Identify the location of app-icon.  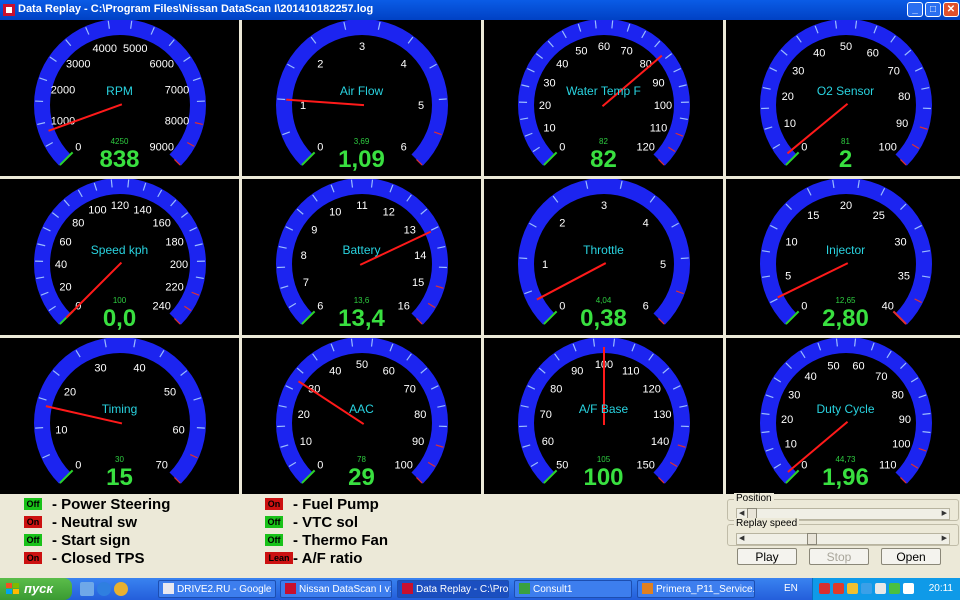
(9, 10).